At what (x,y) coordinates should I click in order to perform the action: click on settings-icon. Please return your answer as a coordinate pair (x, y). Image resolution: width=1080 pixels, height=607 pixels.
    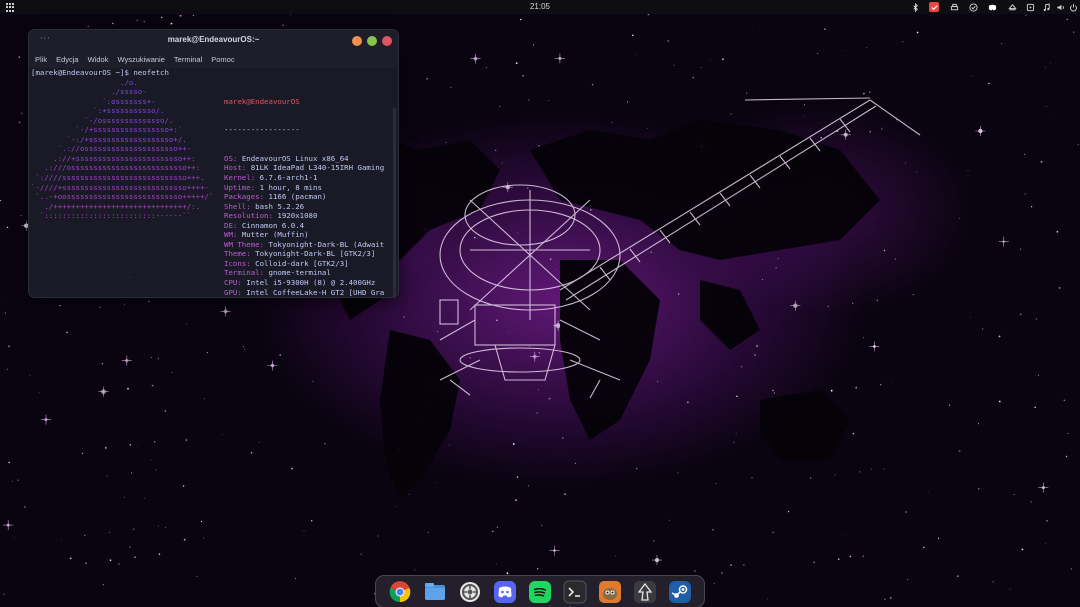
    Looking at the image, I should click on (470, 592).